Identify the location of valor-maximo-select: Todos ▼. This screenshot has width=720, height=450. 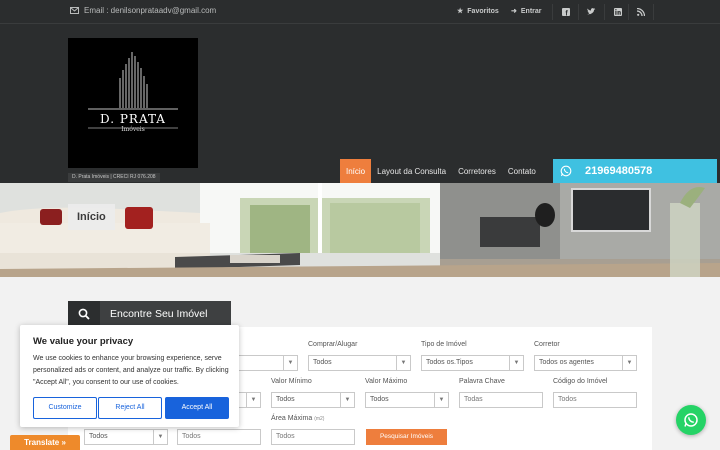
(407, 400).